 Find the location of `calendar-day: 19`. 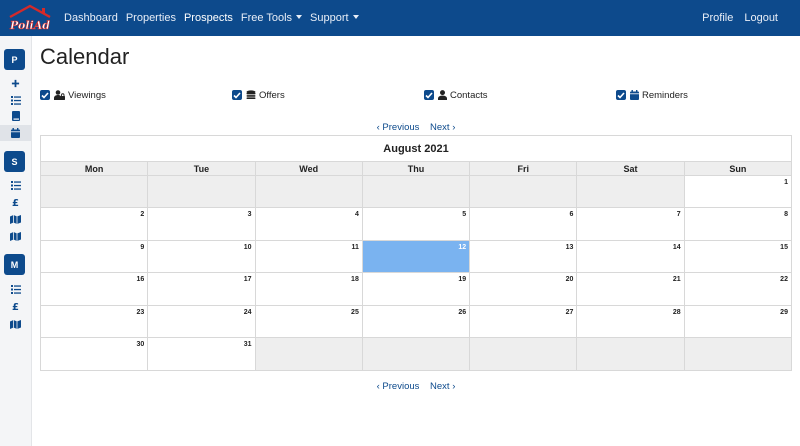

calendar-day: 19 is located at coordinates (416, 289).